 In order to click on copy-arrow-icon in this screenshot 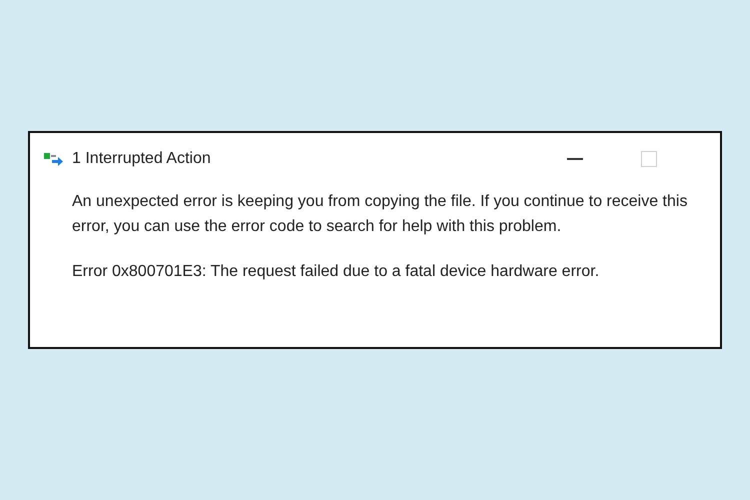, I will do `click(54, 159)`.